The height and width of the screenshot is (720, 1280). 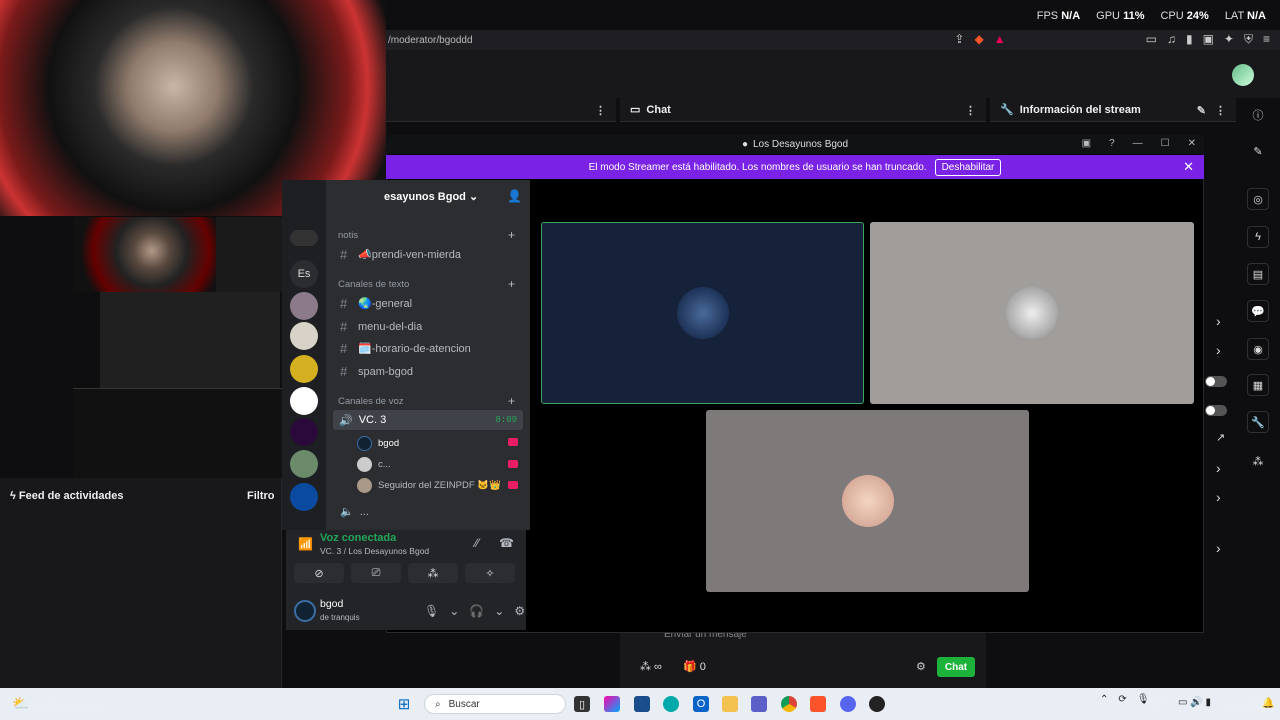 What do you see at coordinates (1208, 39) in the screenshot?
I see `wallet-icon: ▣` at bounding box center [1208, 39].